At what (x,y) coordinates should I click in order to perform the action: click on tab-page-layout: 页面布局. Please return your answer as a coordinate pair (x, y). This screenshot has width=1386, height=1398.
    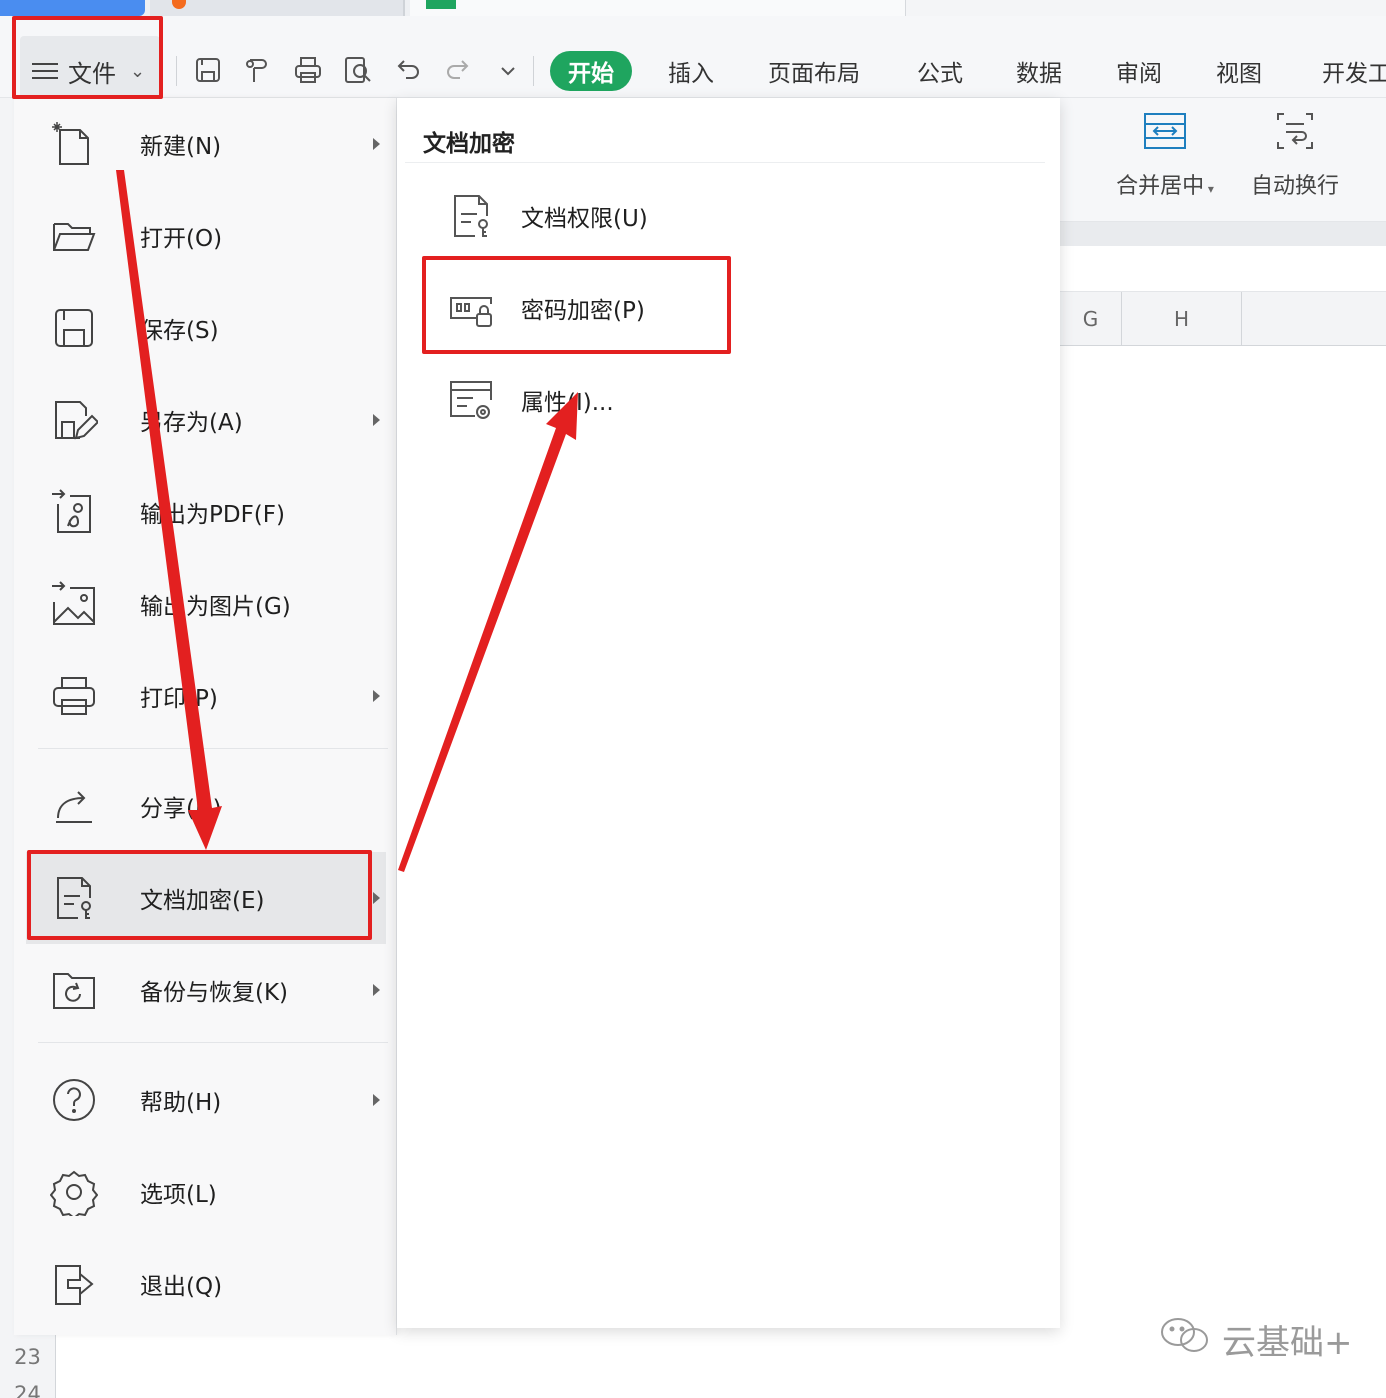
    Looking at the image, I should click on (814, 71).